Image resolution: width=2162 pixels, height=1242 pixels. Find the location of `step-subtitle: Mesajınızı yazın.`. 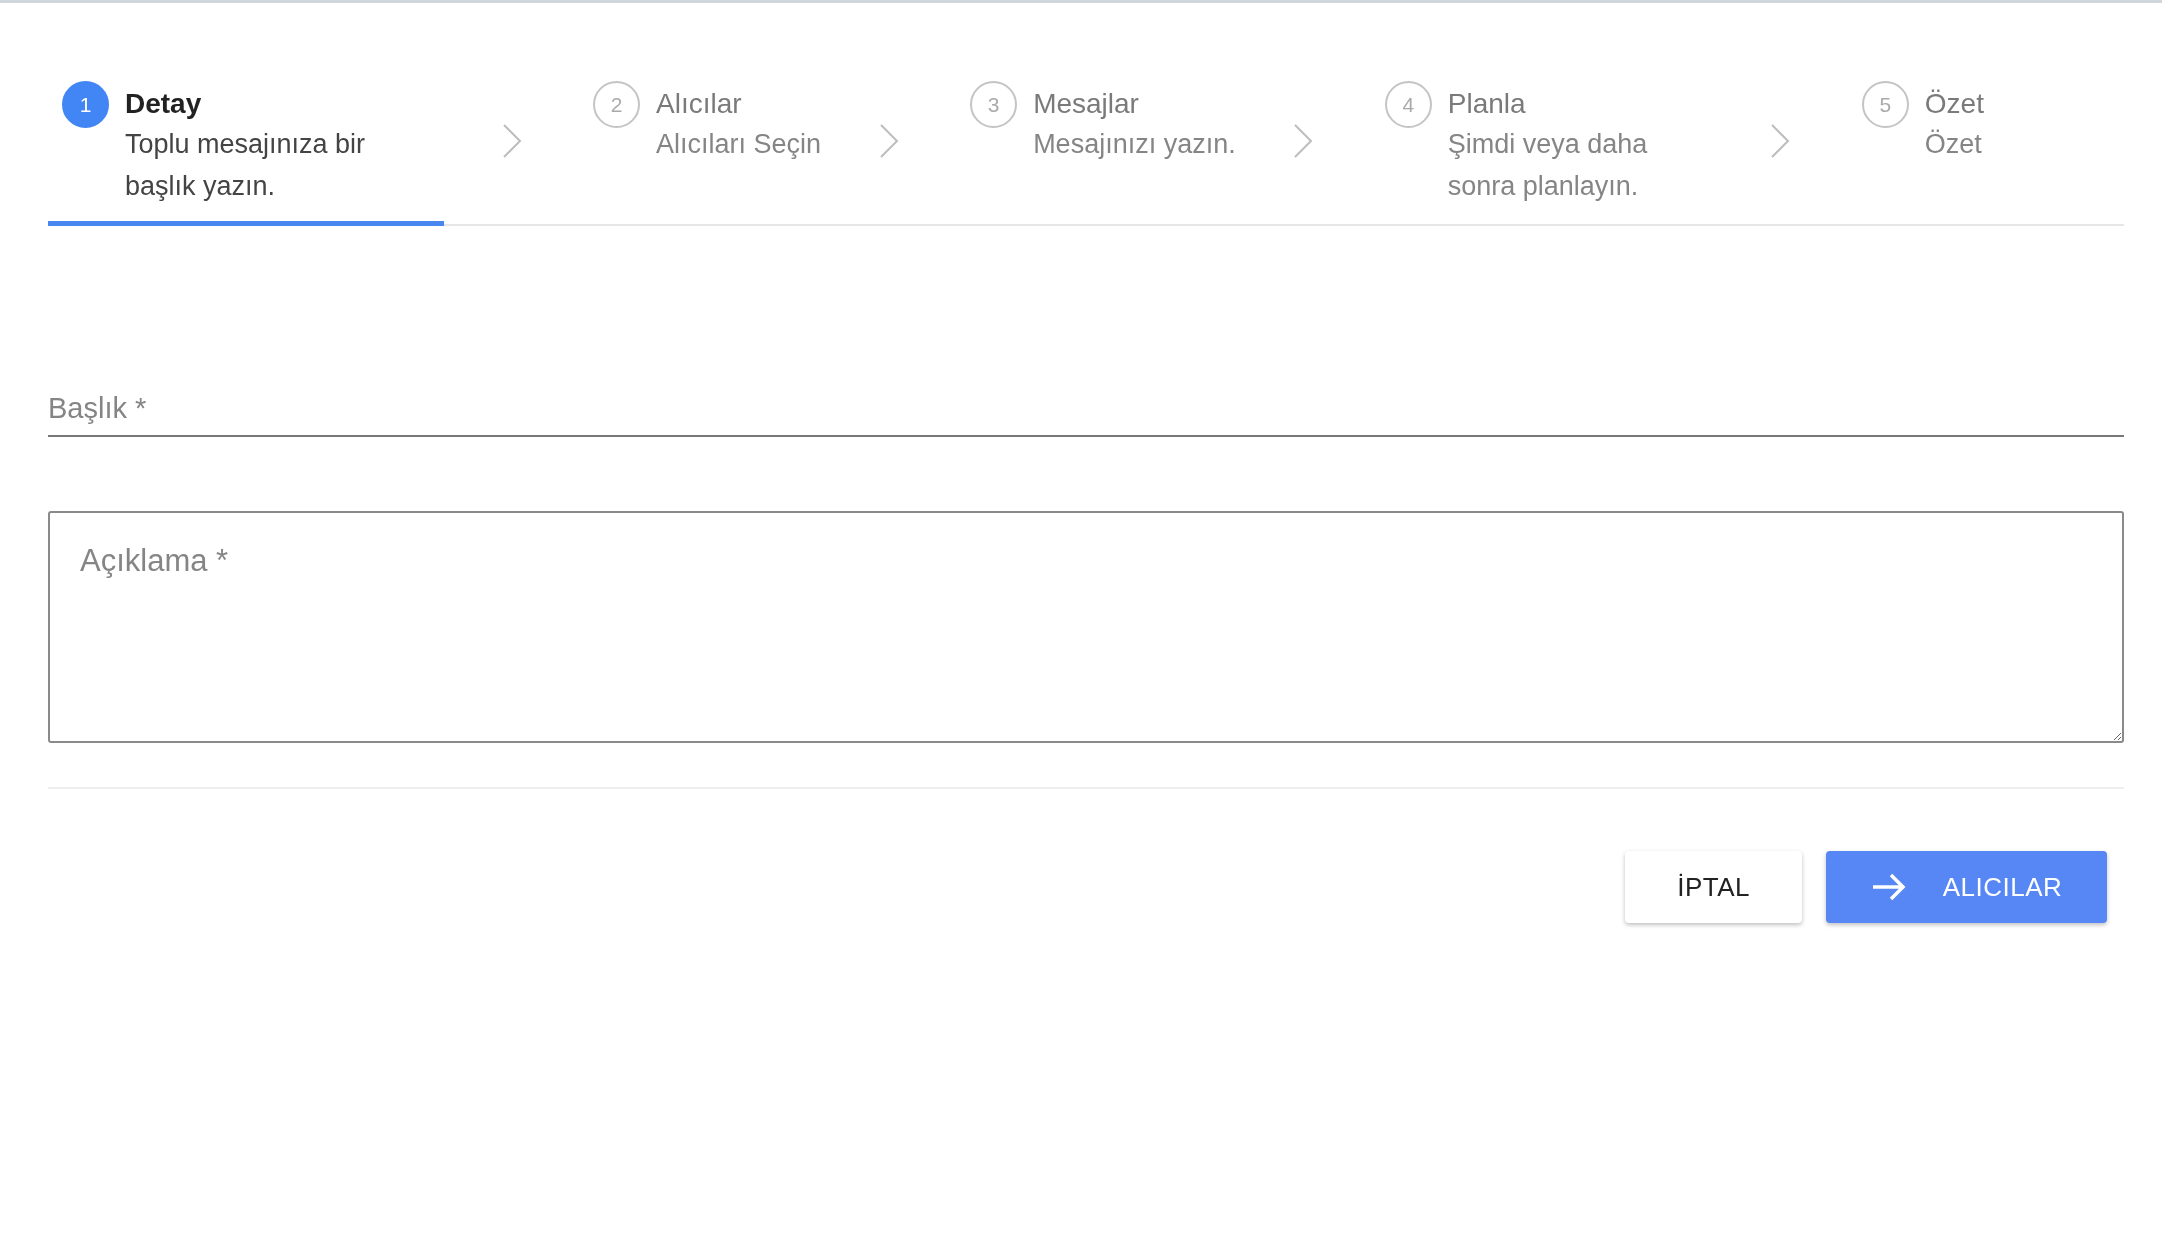

step-subtitle: Mesajınızı yazın. is located at coordinates (1134, 144).